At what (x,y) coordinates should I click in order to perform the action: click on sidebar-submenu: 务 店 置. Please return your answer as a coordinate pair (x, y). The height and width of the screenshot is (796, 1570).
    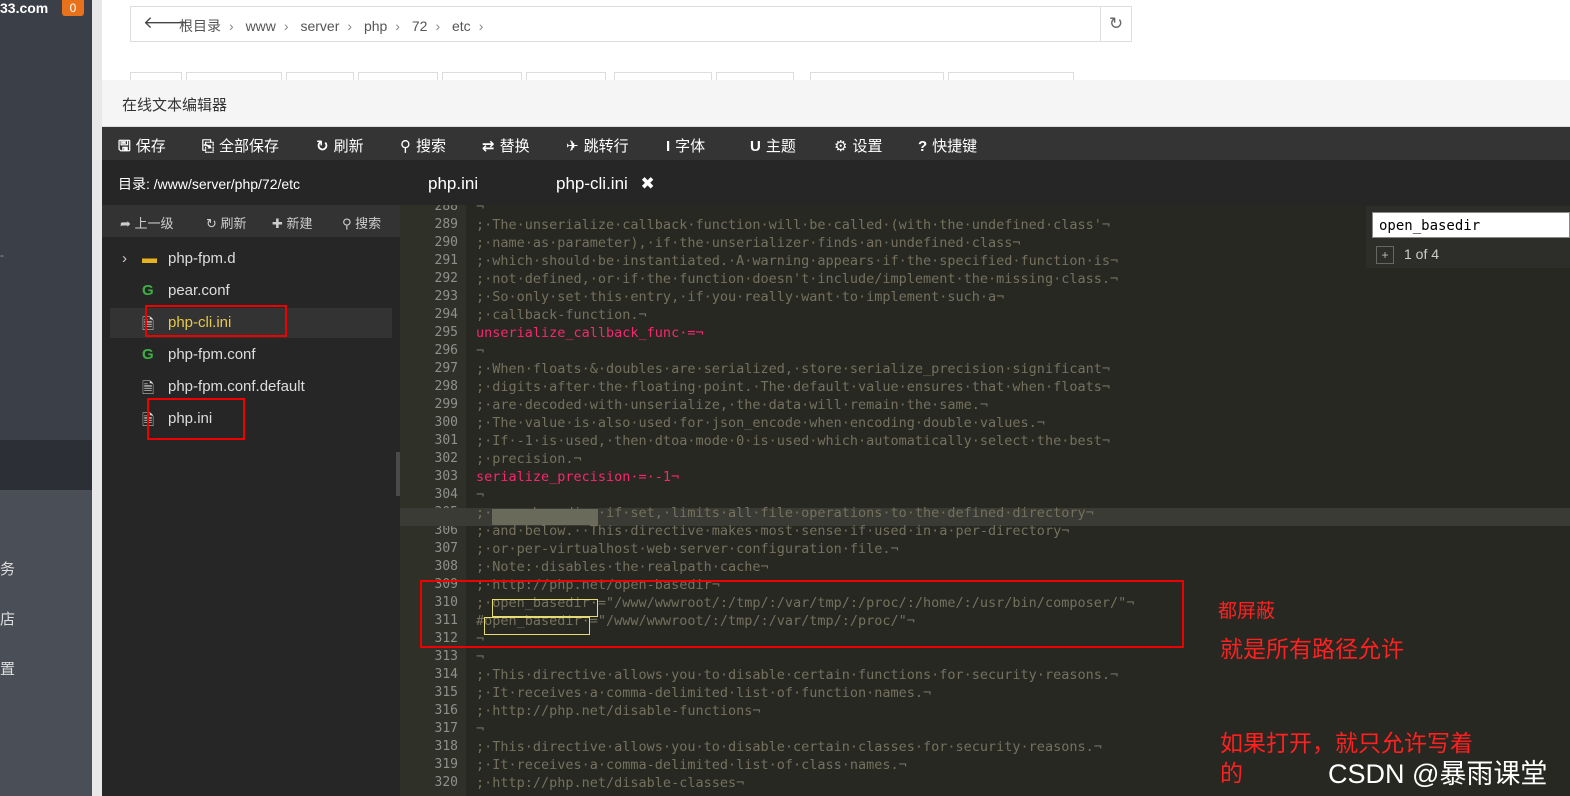
    Looking at the image, I should click on (46, 643).